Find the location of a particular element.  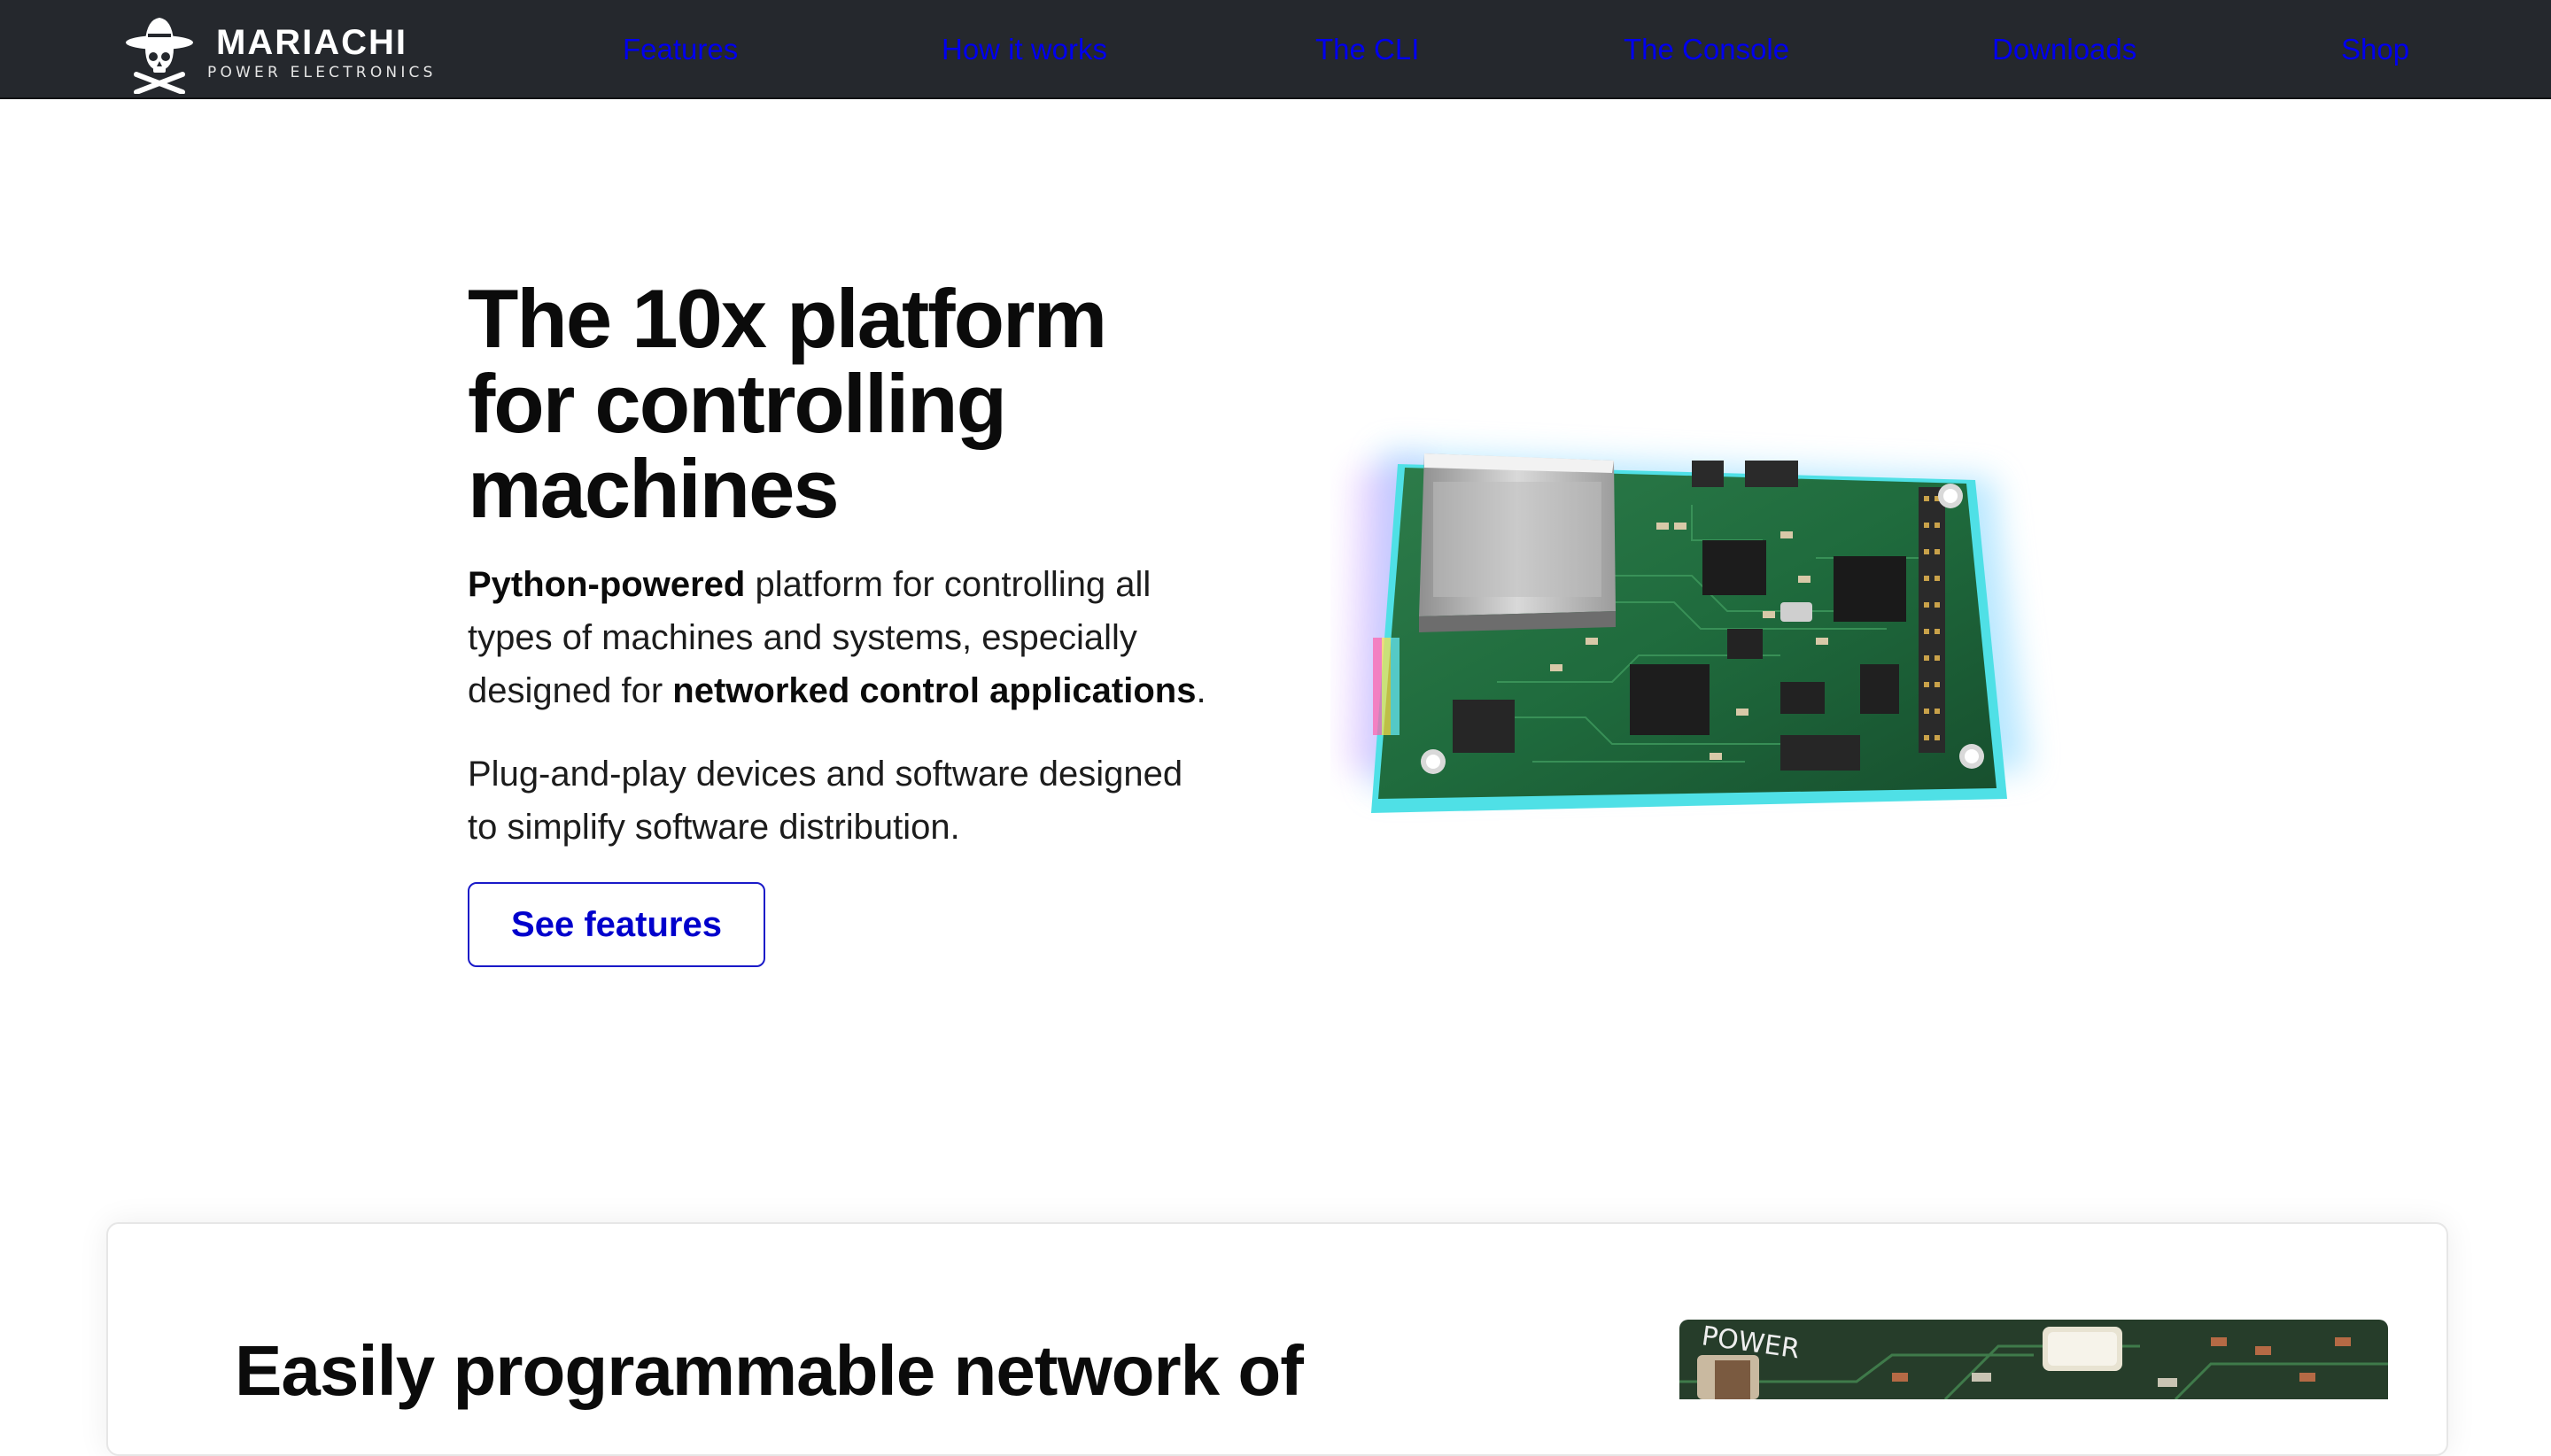

nav-link-downloads: Downloads is located at coordinates (2064, 49).